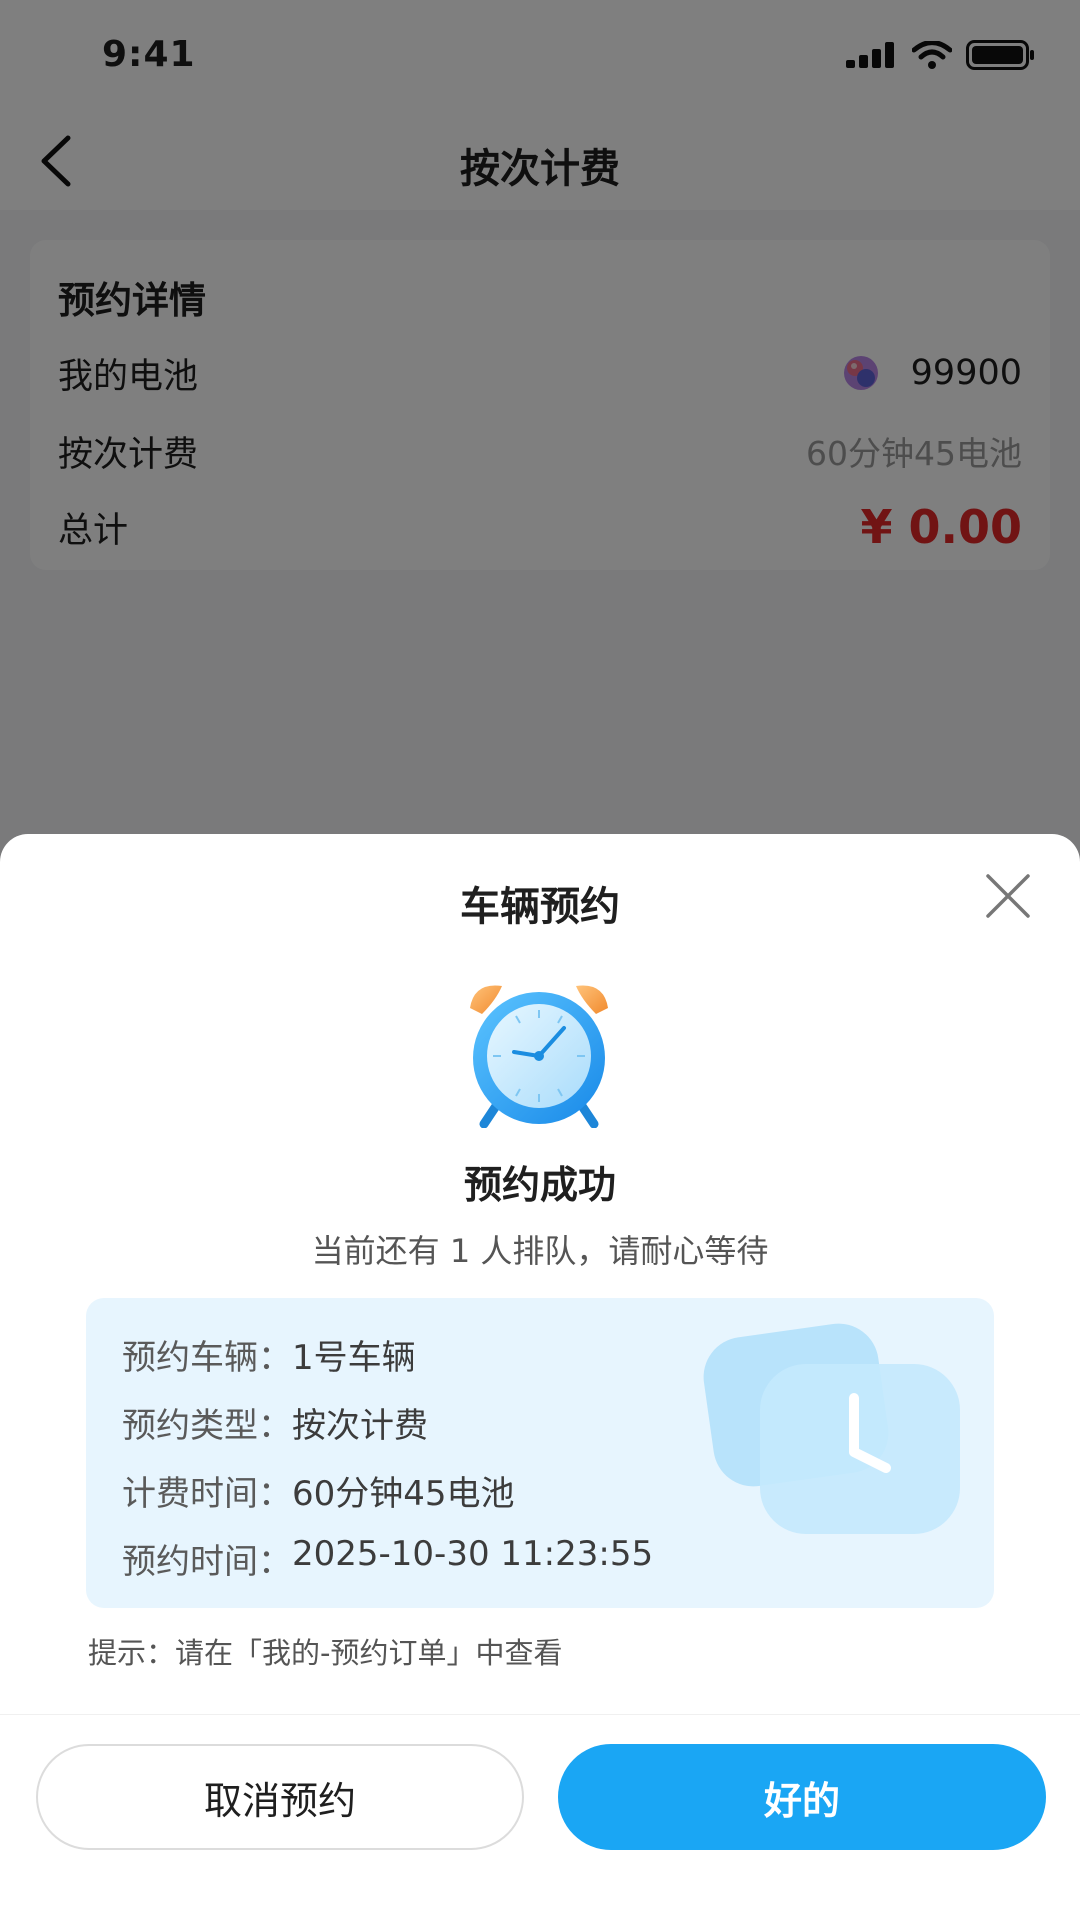 This screenshot has width=1080, height=1920. Describe the element at coordinates (1008, 896) in the screenshot. I see `close-icon` at that location.